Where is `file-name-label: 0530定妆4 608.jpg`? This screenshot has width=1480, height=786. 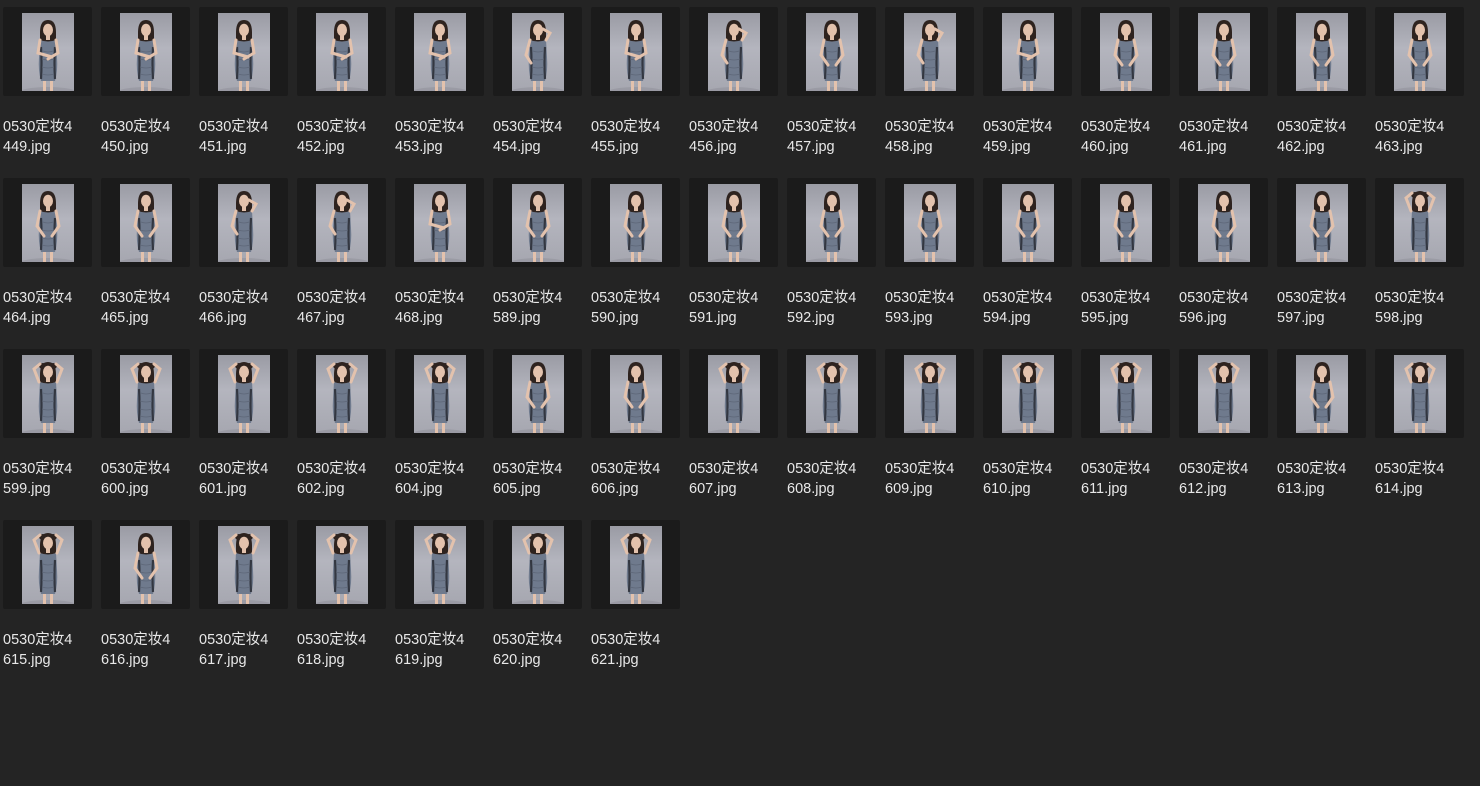
file-name-label: 0530定妆4 608.jpg is located at coordinates (833, 479).